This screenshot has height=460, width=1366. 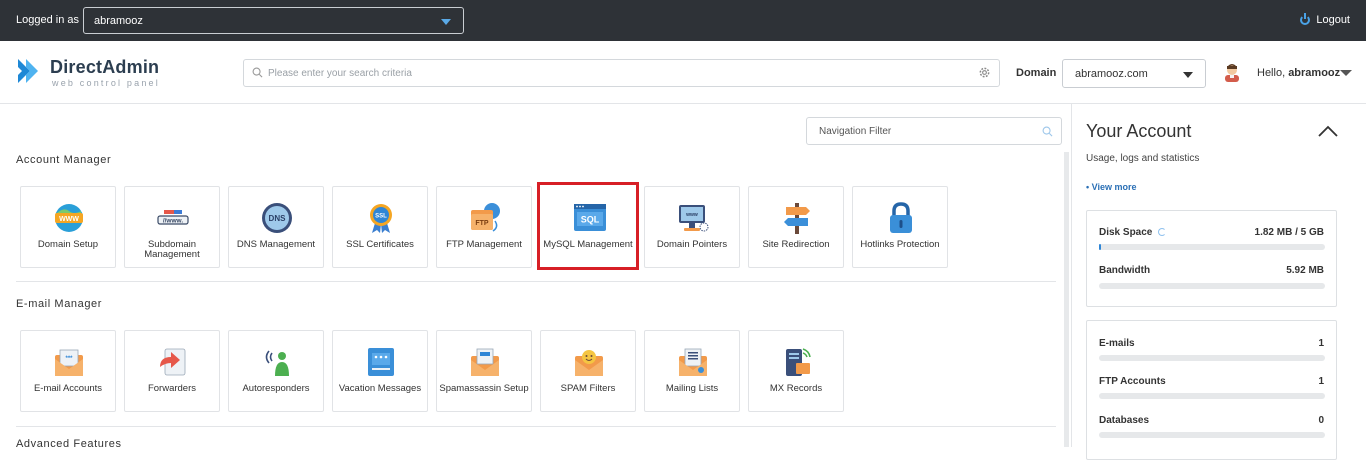 I want to click on spam-filter-icon, so click(x=589, y=363).